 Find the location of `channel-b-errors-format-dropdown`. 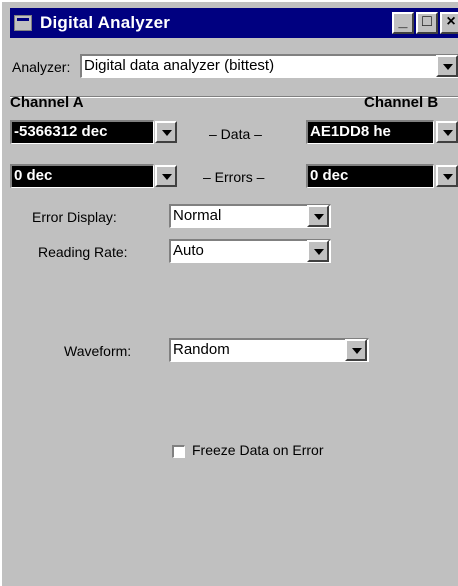

channel-b-errors-format-dropdown is located at coordinates (447, 176).